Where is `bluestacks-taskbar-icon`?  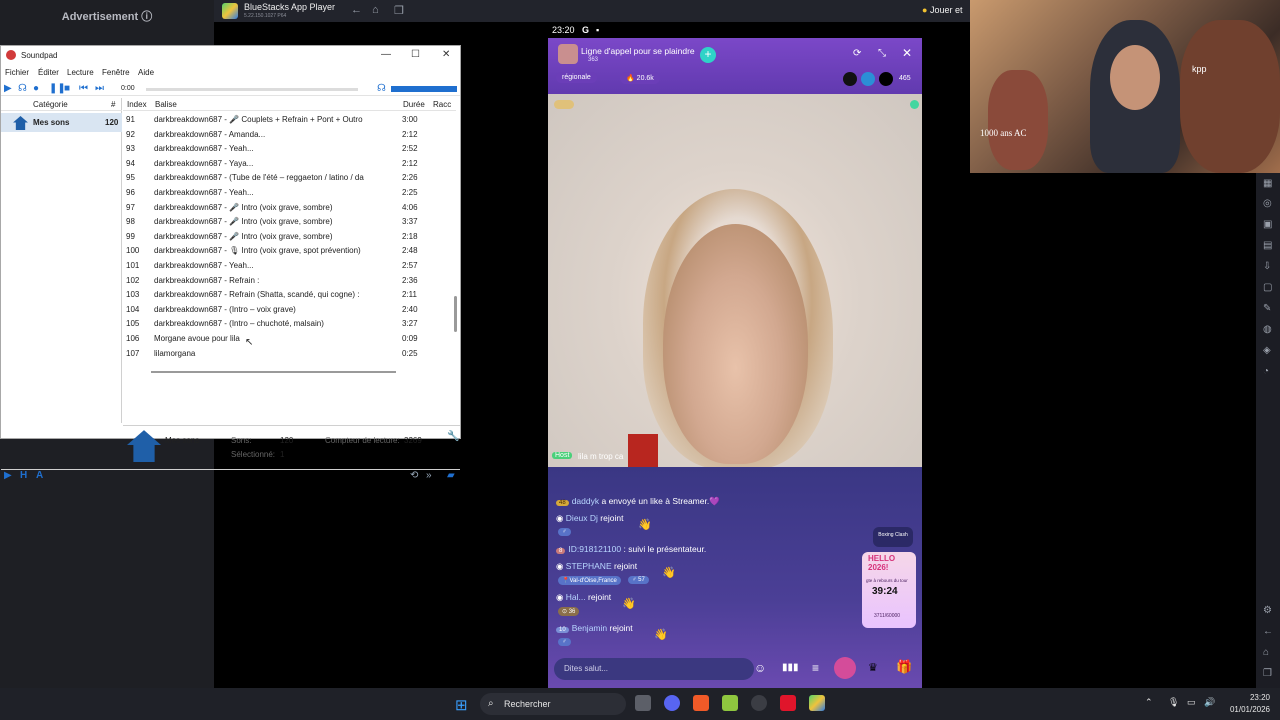 bluestacks-taskbar-icon is located at coordinates (817, 703).